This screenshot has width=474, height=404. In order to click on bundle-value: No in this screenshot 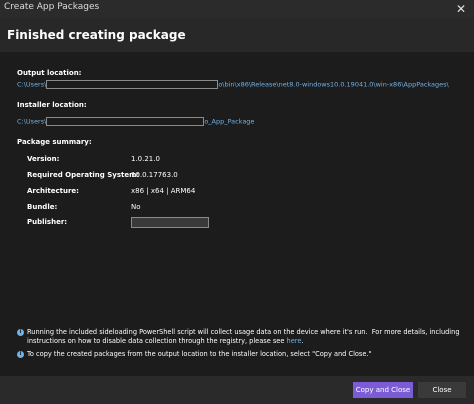, I will do `click(136, 207)`.